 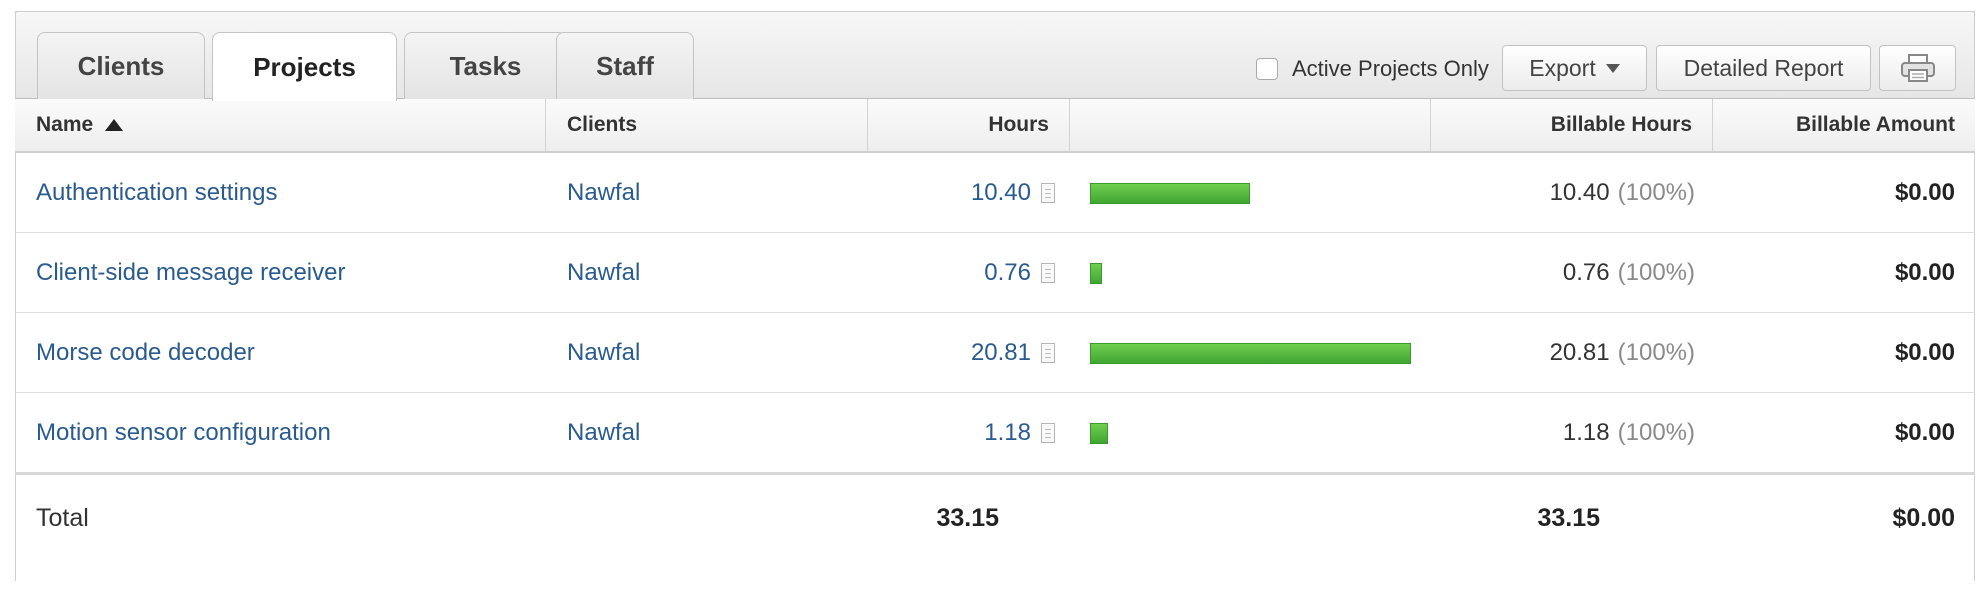 I want to click on print-button, so click(x=1917, y=68).